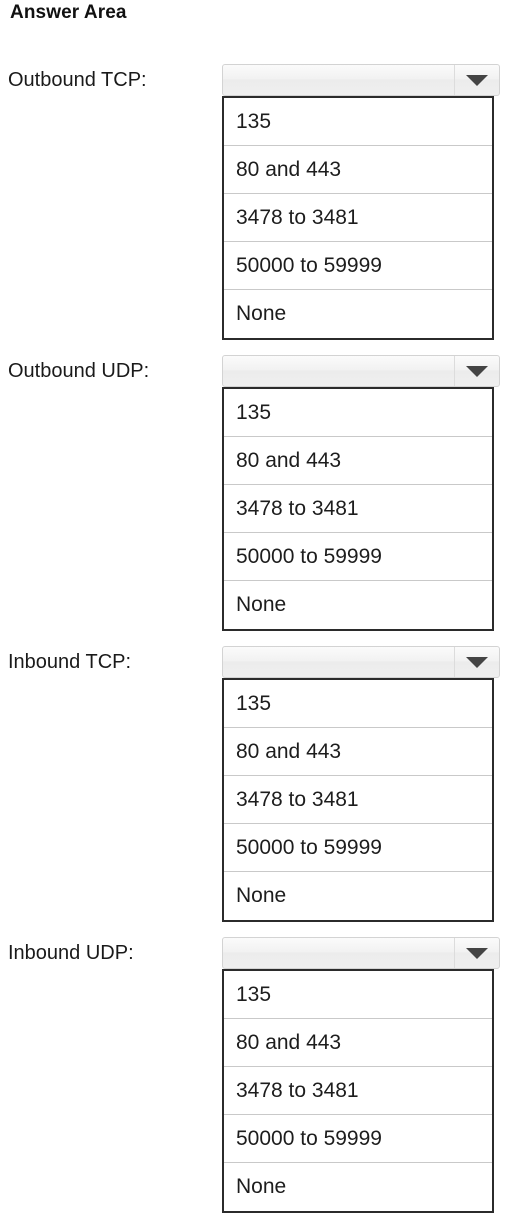 This screenshot has height=1214, width=506. I want to click on answer-group-label: Outbound TCP:, so click(77, 80).